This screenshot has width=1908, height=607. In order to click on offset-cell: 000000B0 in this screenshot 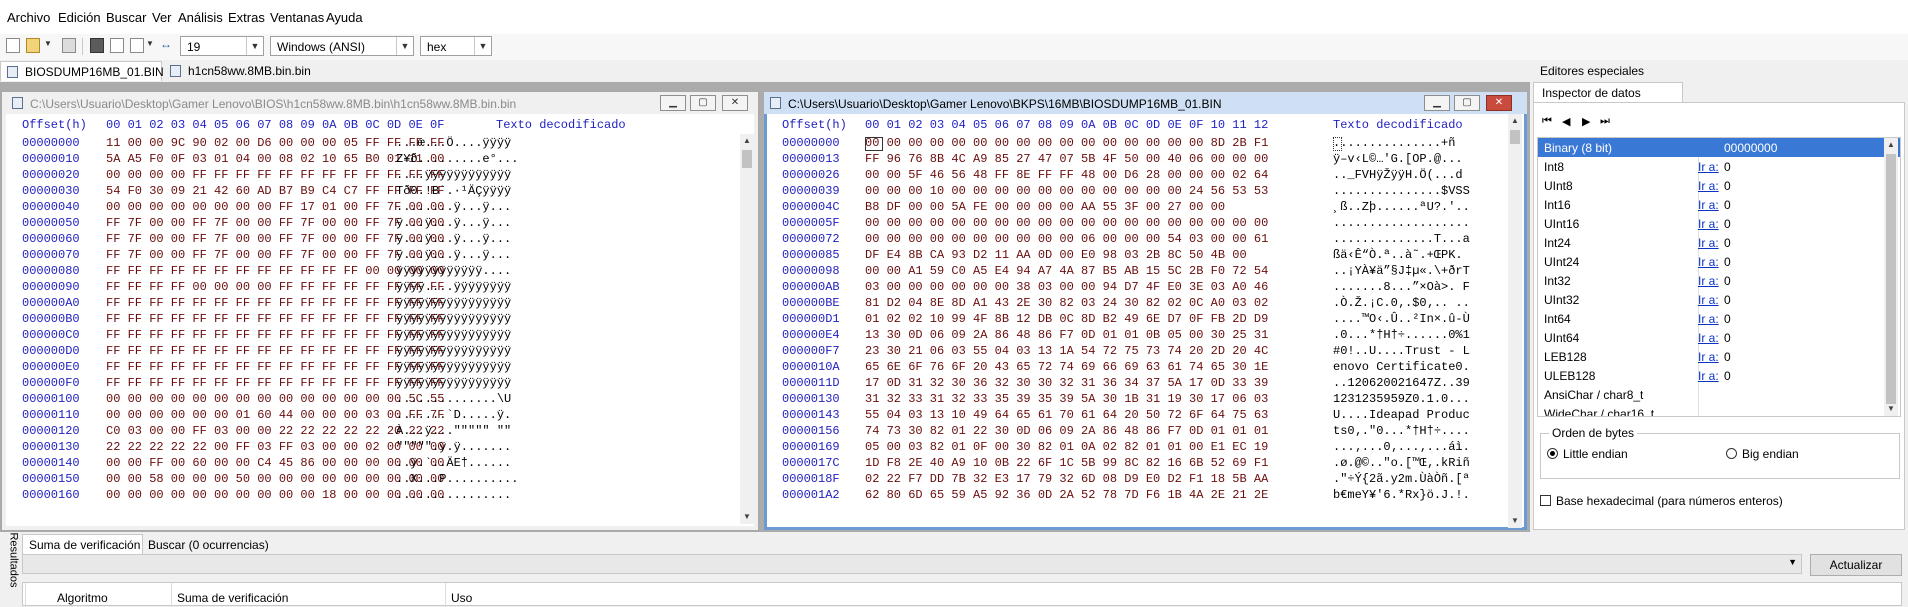, I will do `click(51, 319)`.